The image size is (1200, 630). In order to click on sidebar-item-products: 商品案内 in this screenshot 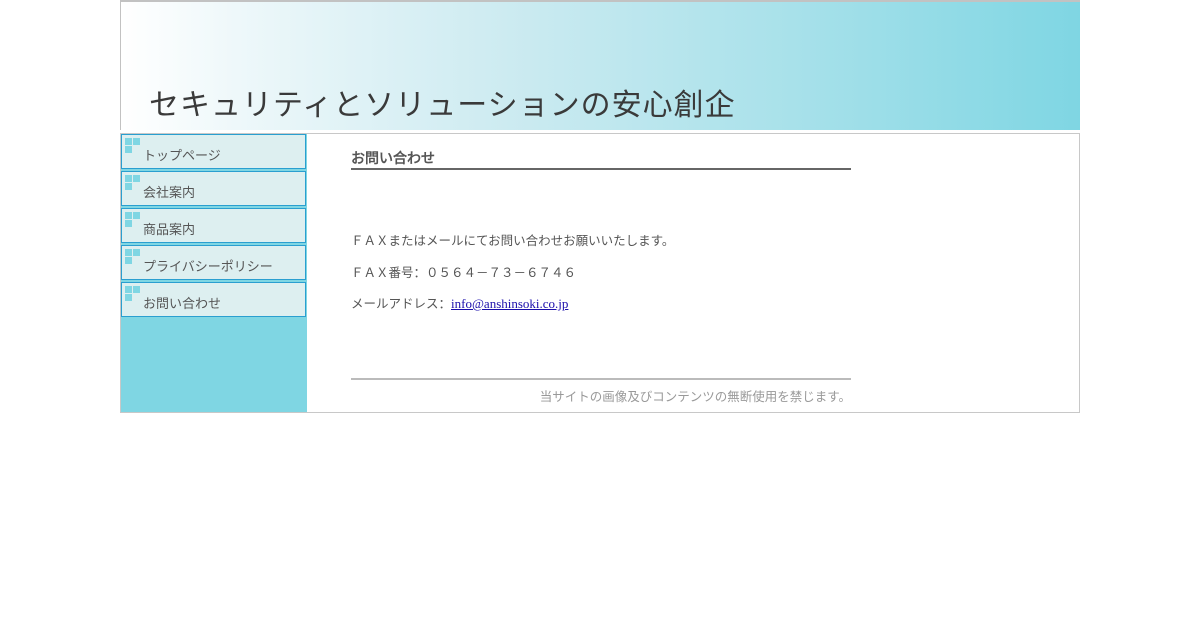, I will do `click(213, 225)`.